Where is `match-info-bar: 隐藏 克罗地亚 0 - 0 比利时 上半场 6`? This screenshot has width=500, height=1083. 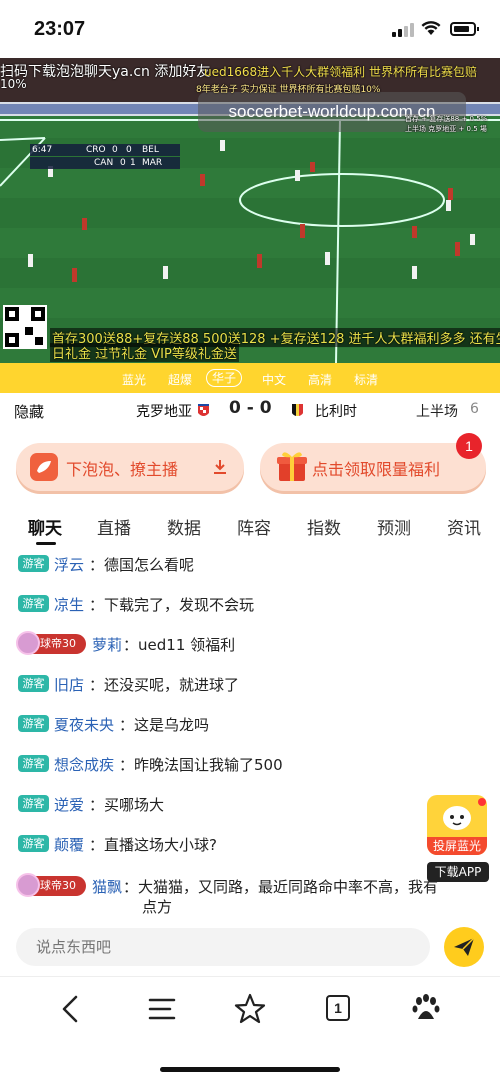 match-info-bar: 隐藏 克罗地亚 0 - 0 比利时 上半场 6 is located at coordinates (250, 410).